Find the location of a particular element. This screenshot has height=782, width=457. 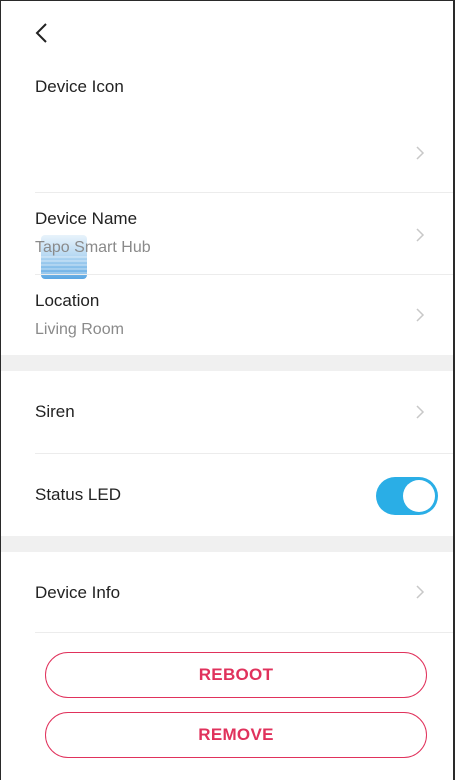

status-led-toggle is located at coordinates (407, 496).